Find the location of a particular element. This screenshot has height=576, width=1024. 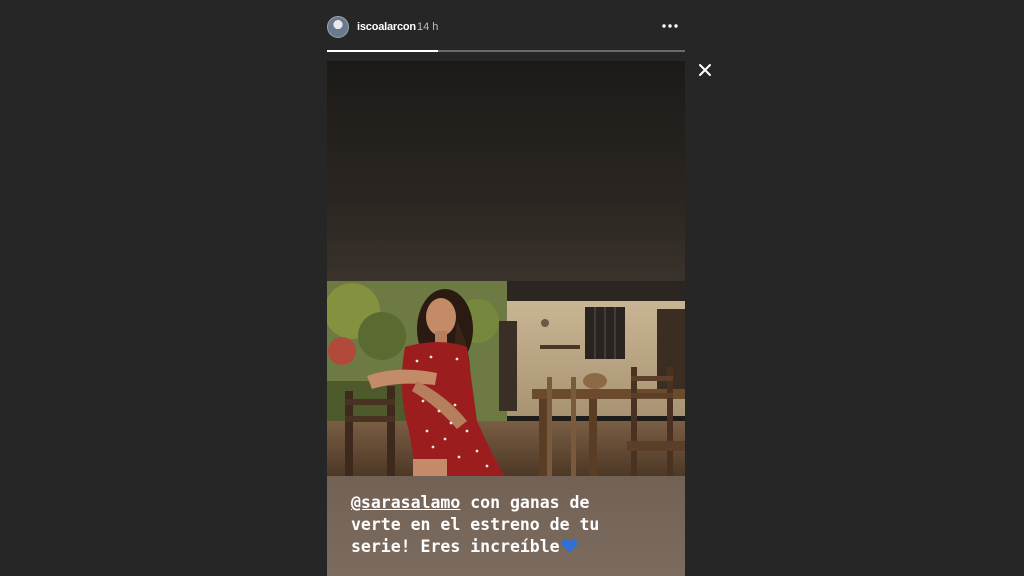

caption-line-3: serie! Eres increíble is located at coordinates (455, 546).